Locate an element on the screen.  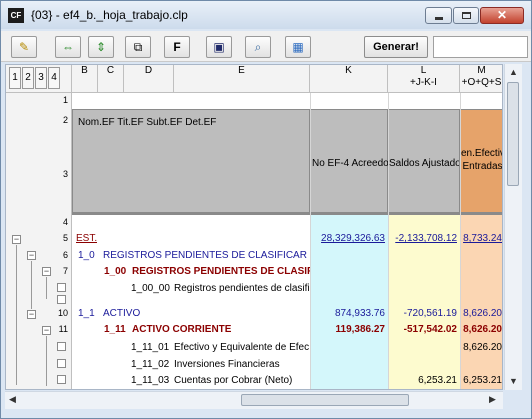
f-button: F is located at coordinates (177, 47).